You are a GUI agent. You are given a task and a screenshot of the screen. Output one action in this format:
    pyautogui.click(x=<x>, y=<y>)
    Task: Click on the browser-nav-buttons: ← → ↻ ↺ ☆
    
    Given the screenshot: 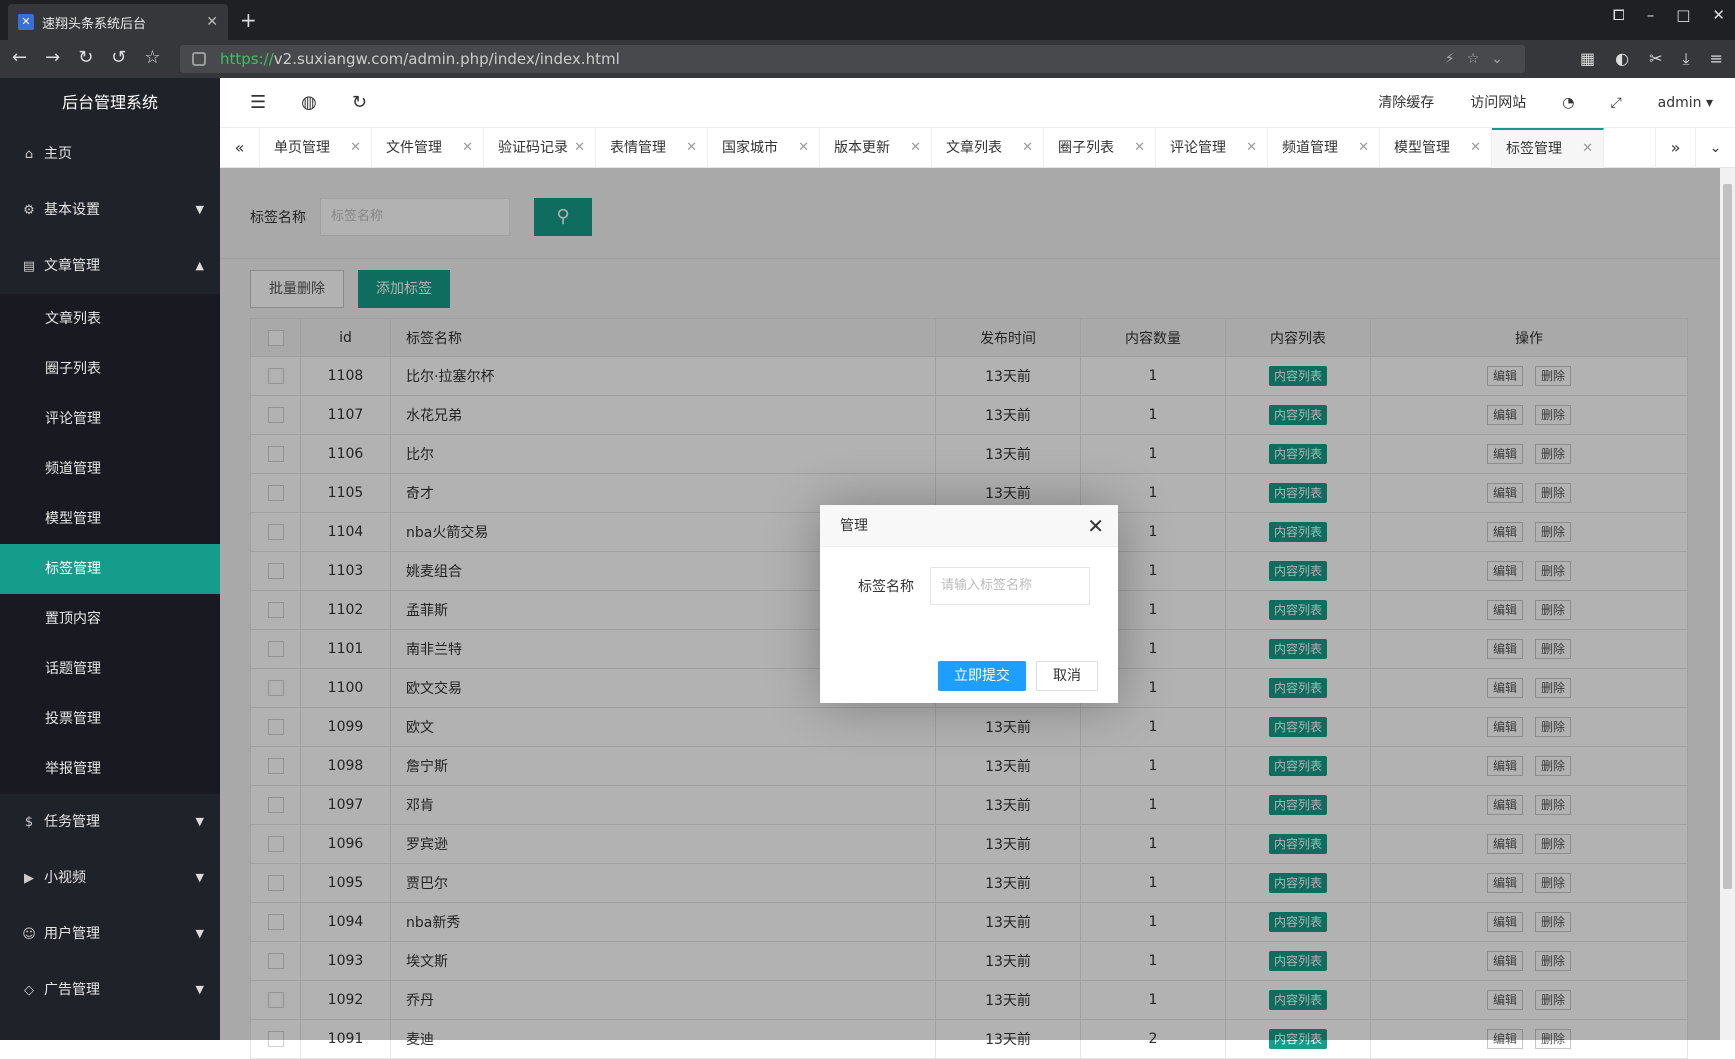 What is the action you would take?
    pyautogui.click(x=86, y=57)
    